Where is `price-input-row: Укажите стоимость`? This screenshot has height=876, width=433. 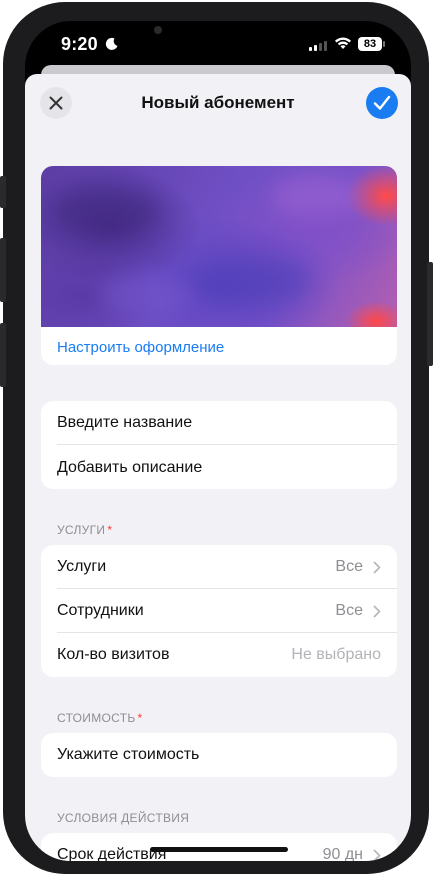 price-input-row: Укажите стоимость is located at coordinates (219, 755).